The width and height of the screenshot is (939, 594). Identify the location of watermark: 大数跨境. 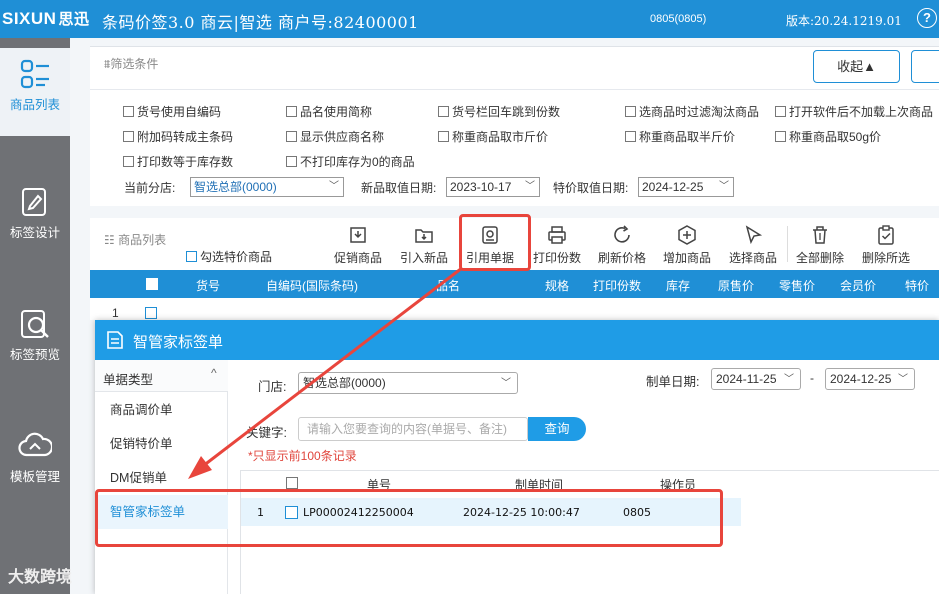
(40, 577).